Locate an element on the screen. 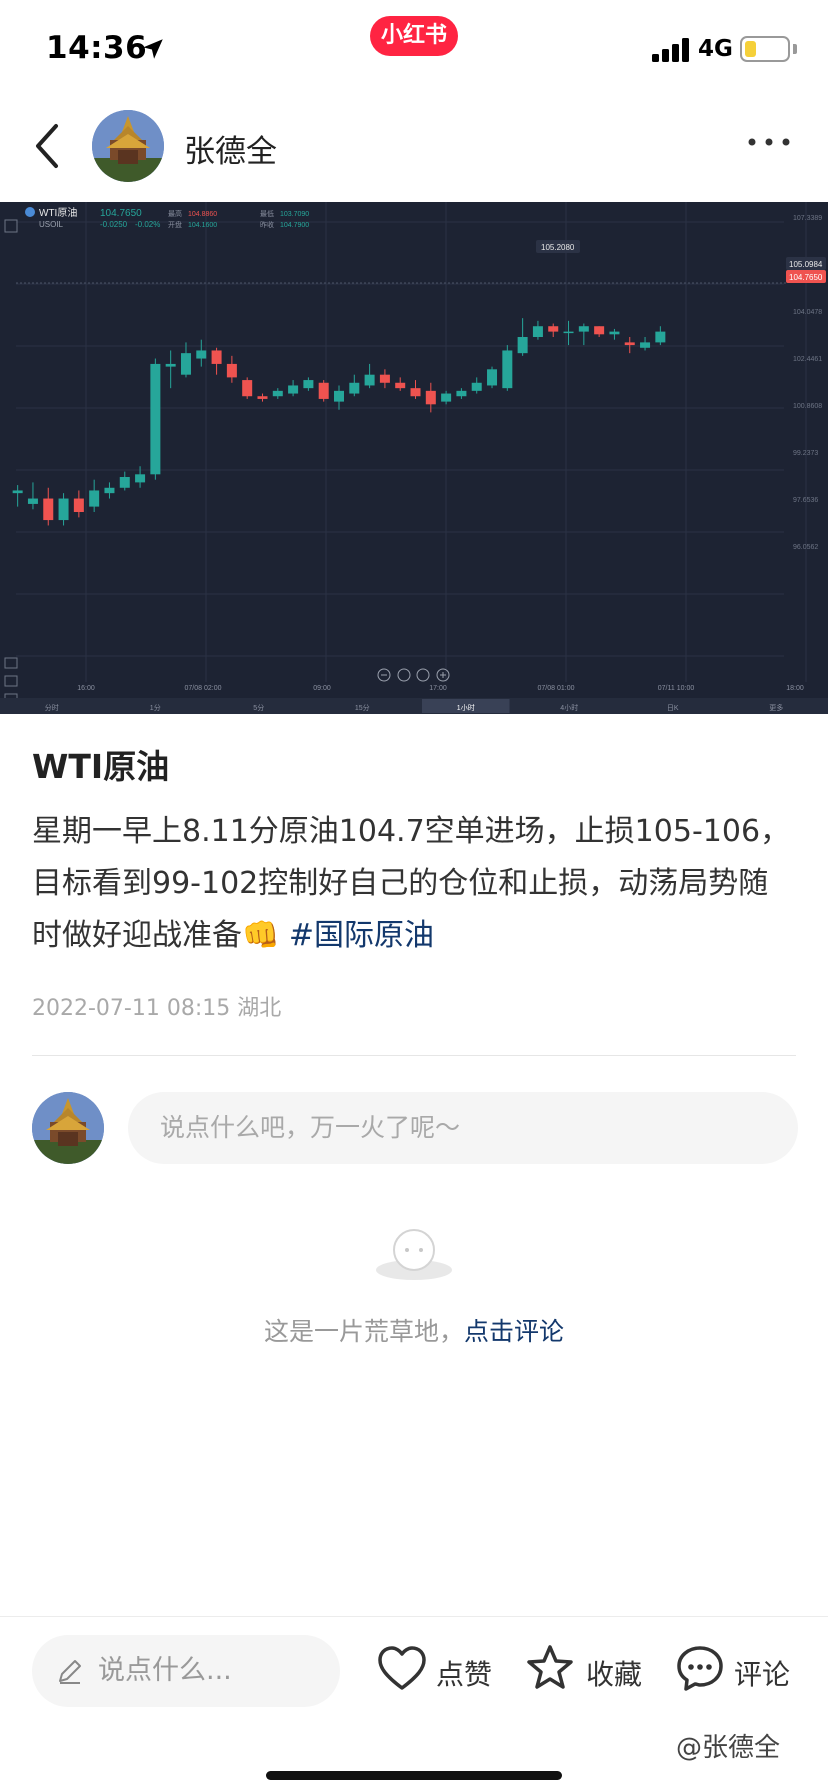  step-back-icon is located at coordinates (404, 675).